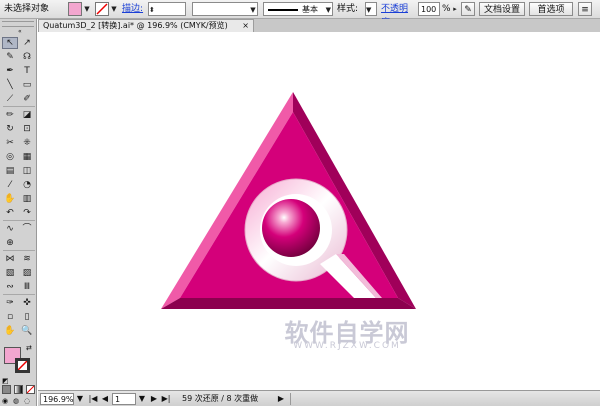 This screenshot has width=600, height=406. I want to click on stroke-preview-line, so click(283, 10).